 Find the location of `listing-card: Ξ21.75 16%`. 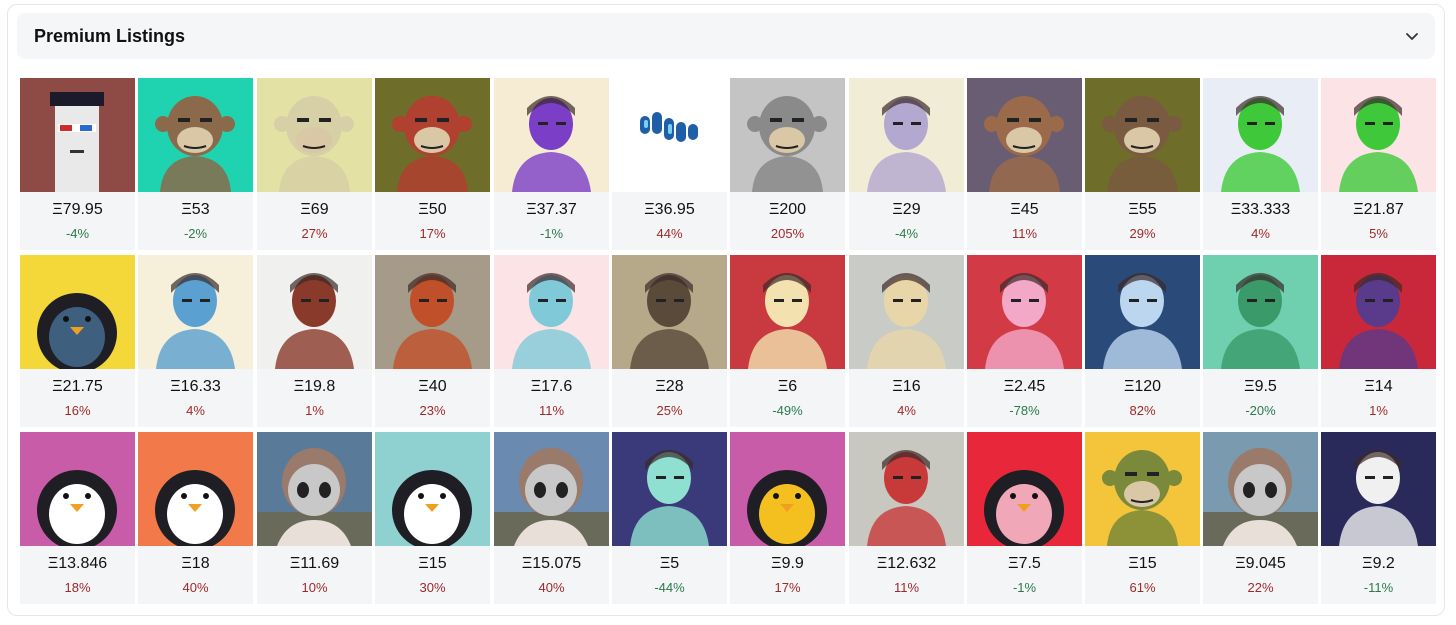

listing-card: Ξ21.75 16% is located at coordinates (77, 341).